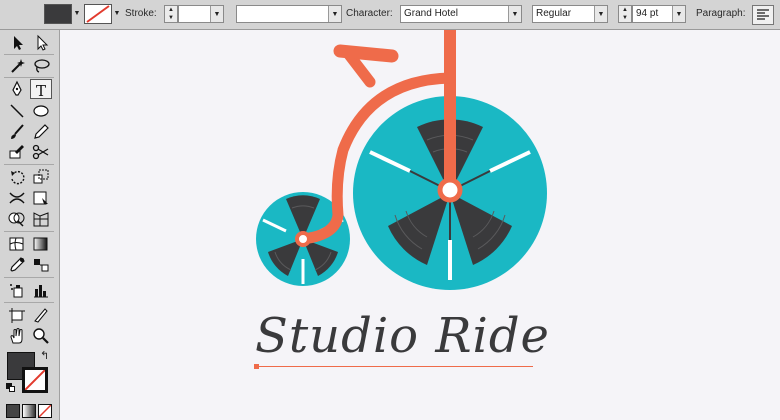  What do you see at coordinates (77, 14) in the screenshot?
I see `fill-dropdown-arrow: ▼` at bounding box center [77, 14].